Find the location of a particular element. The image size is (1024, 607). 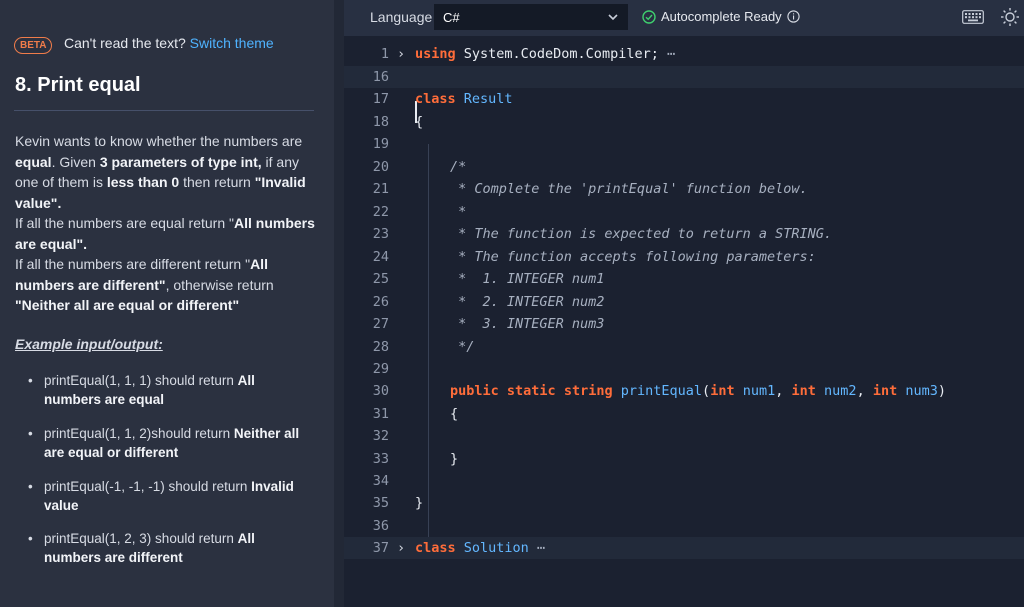

desc-bold: 3 parameters of type int, is located at coordinates (180, 161).